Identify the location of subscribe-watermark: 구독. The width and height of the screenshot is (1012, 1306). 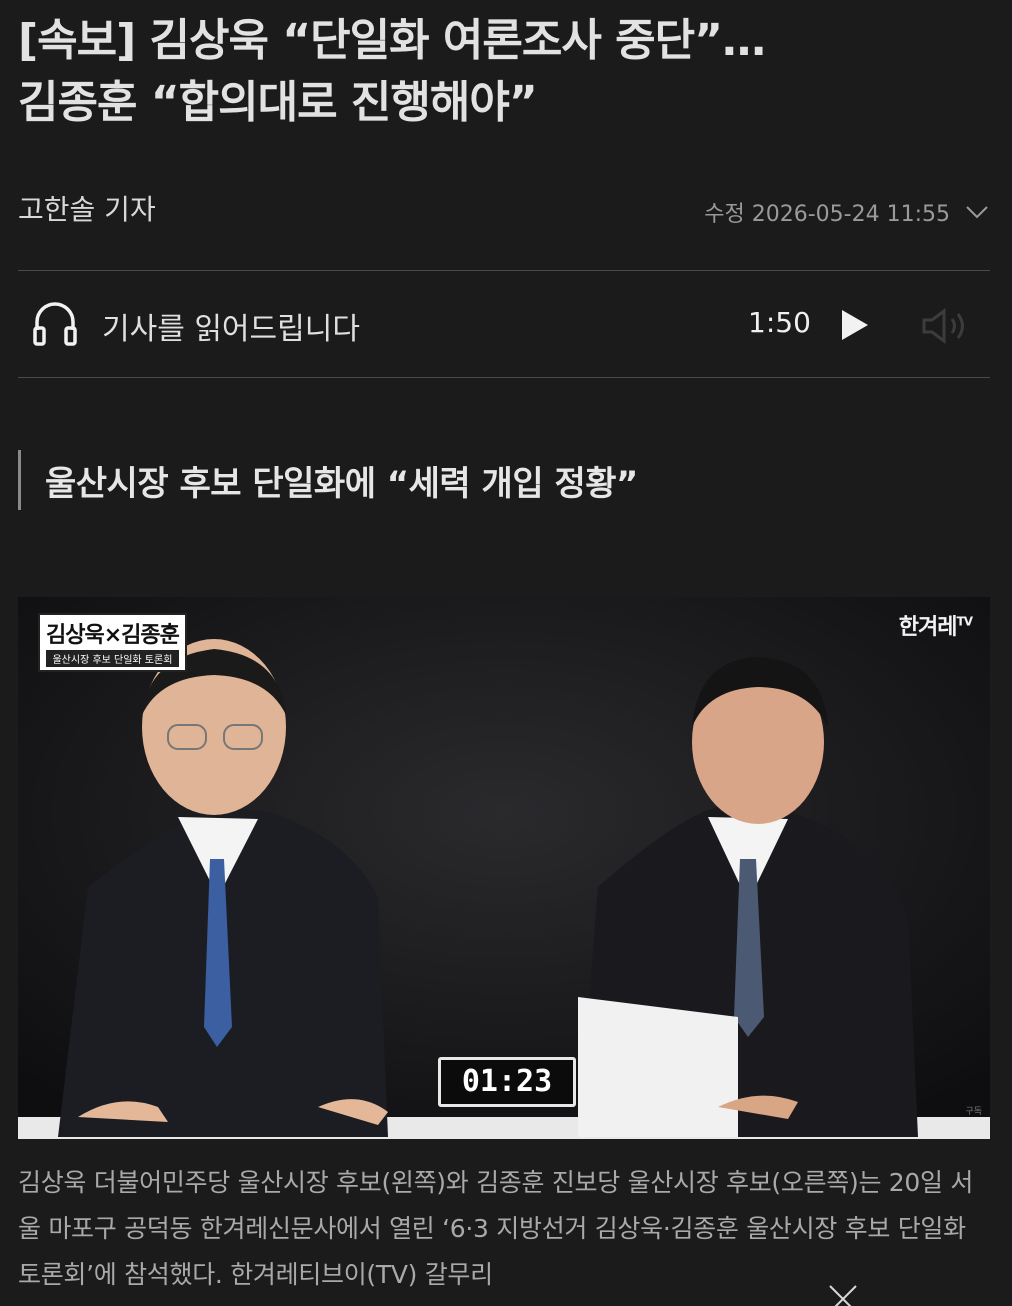
(973, 1112).